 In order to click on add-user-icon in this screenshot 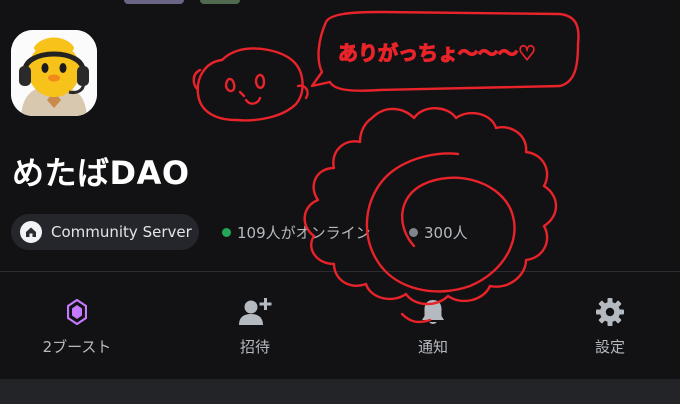, I will do `click(255, 312)`.